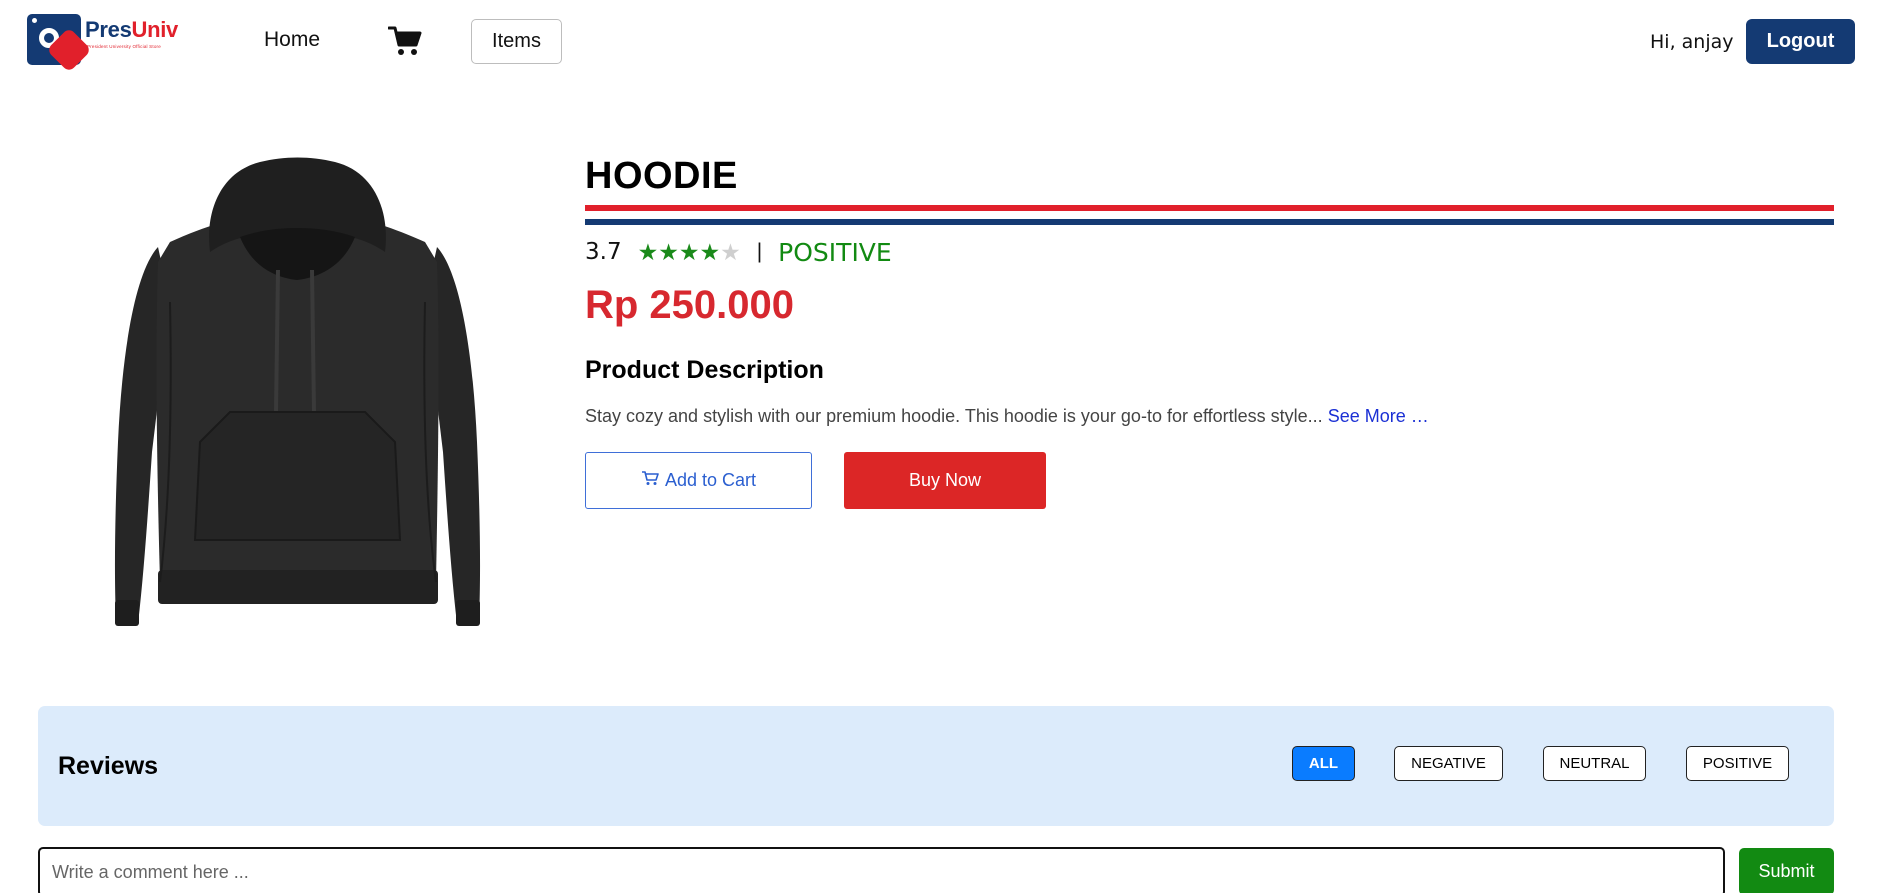  Describe the element at coordinates (730, 251) in the screenshot. I see `star-empty-icon: ★` at that location.